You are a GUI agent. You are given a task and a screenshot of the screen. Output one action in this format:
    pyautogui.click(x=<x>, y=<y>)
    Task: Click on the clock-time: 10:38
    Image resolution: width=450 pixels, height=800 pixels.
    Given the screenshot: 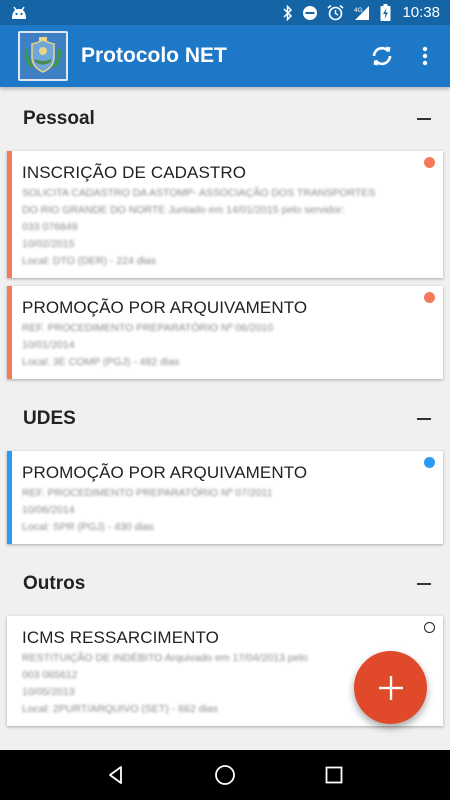 What is the action you would take?
    pyautogui.click(x=421, y=12)
    